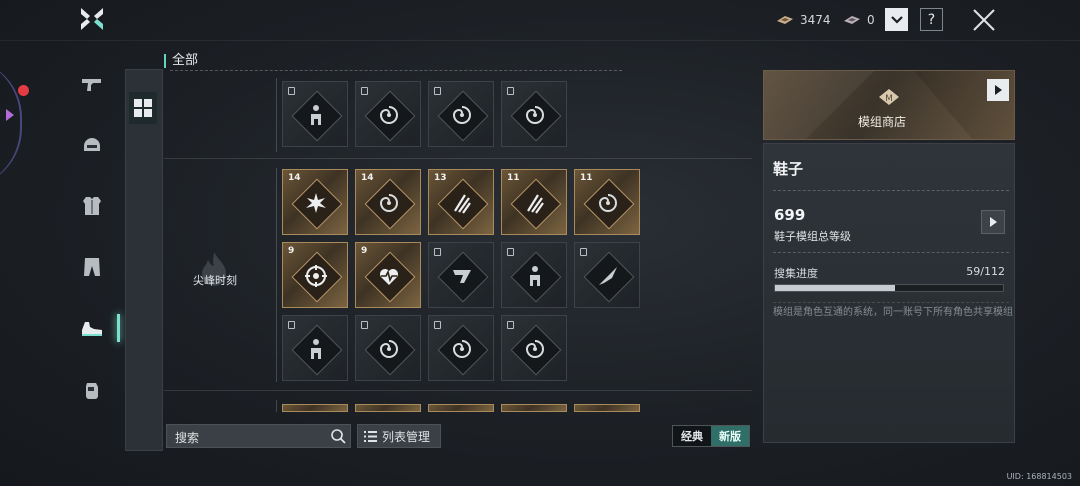 The width and height of the screenshot is (1080, 486). What do you see at coordinates (993, 222) in the screenshot?
I see `level-detail-button` at bounding box center [993, 222].